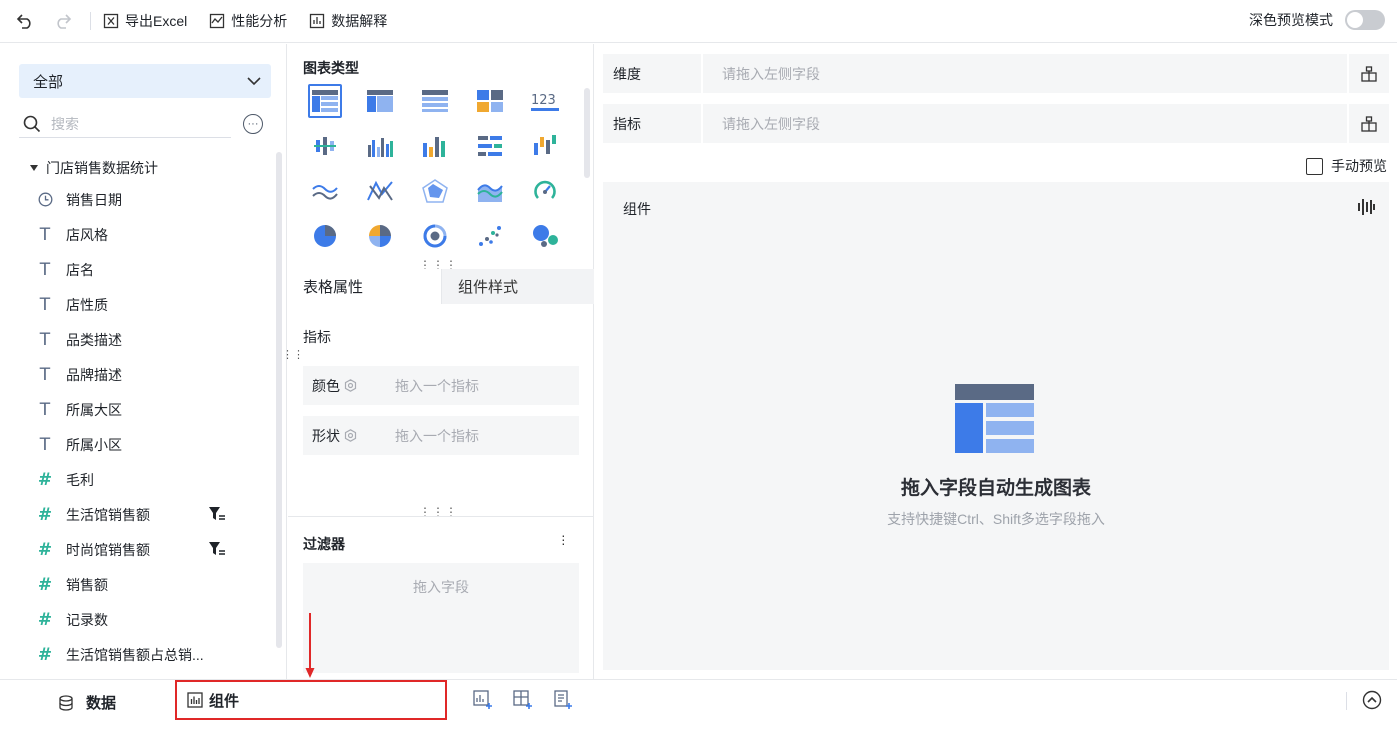 The height and width of the screenshot is (729, 1397). I want to click on add-report-icon, so click(563, 700).